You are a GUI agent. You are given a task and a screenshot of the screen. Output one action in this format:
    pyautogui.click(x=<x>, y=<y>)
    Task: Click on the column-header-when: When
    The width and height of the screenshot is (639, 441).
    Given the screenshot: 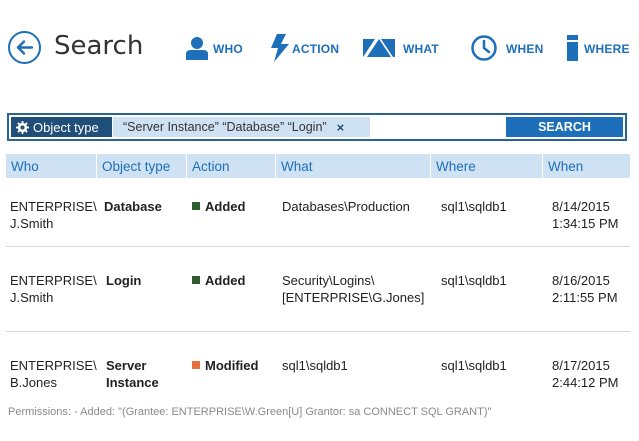 What is the action you would take?
    pyautogui.click(x=586, y=166)
    